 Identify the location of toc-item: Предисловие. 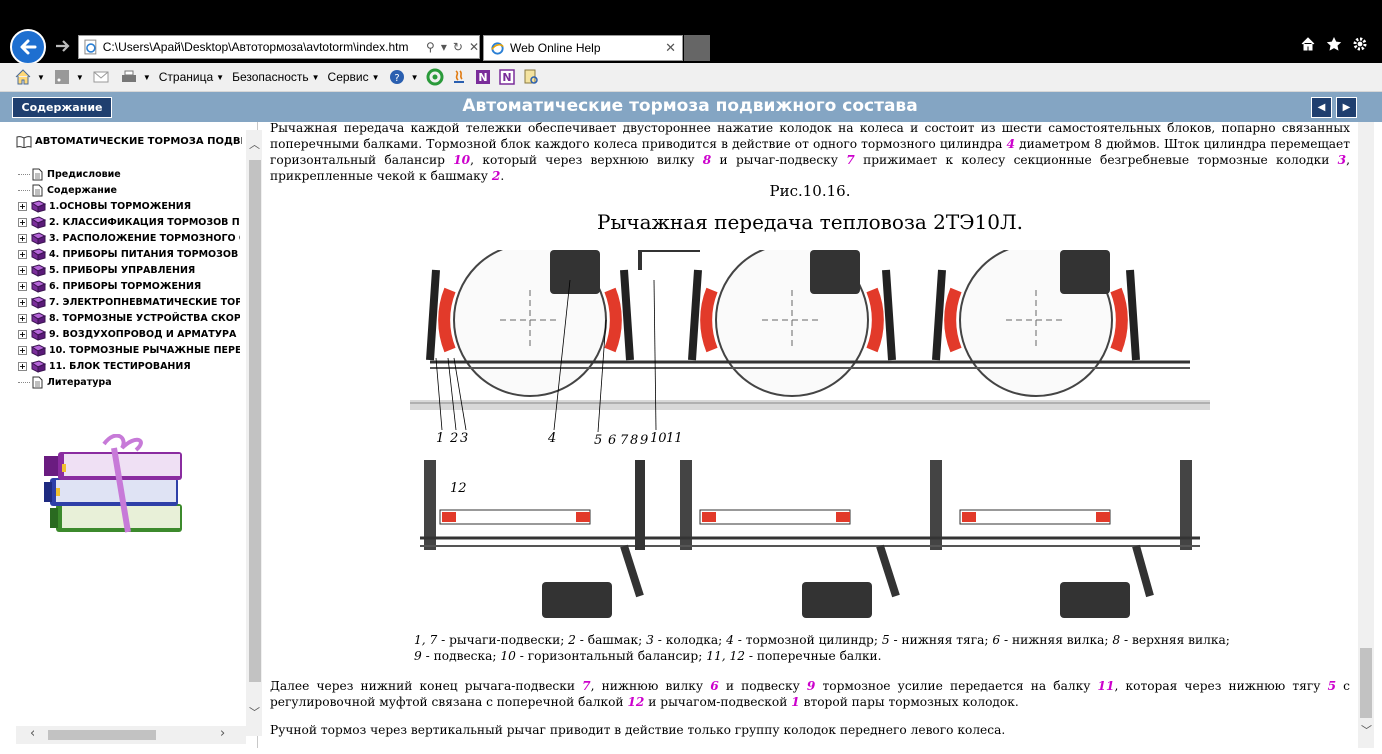
(129, 174).